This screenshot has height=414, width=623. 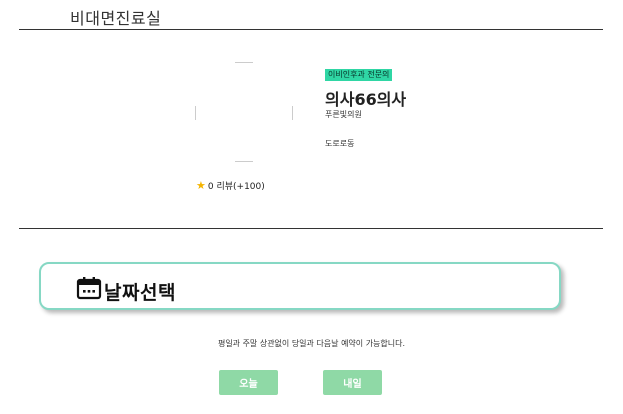 I want to click on date-select-title: 날짜선택, so click(x=140, y=293).